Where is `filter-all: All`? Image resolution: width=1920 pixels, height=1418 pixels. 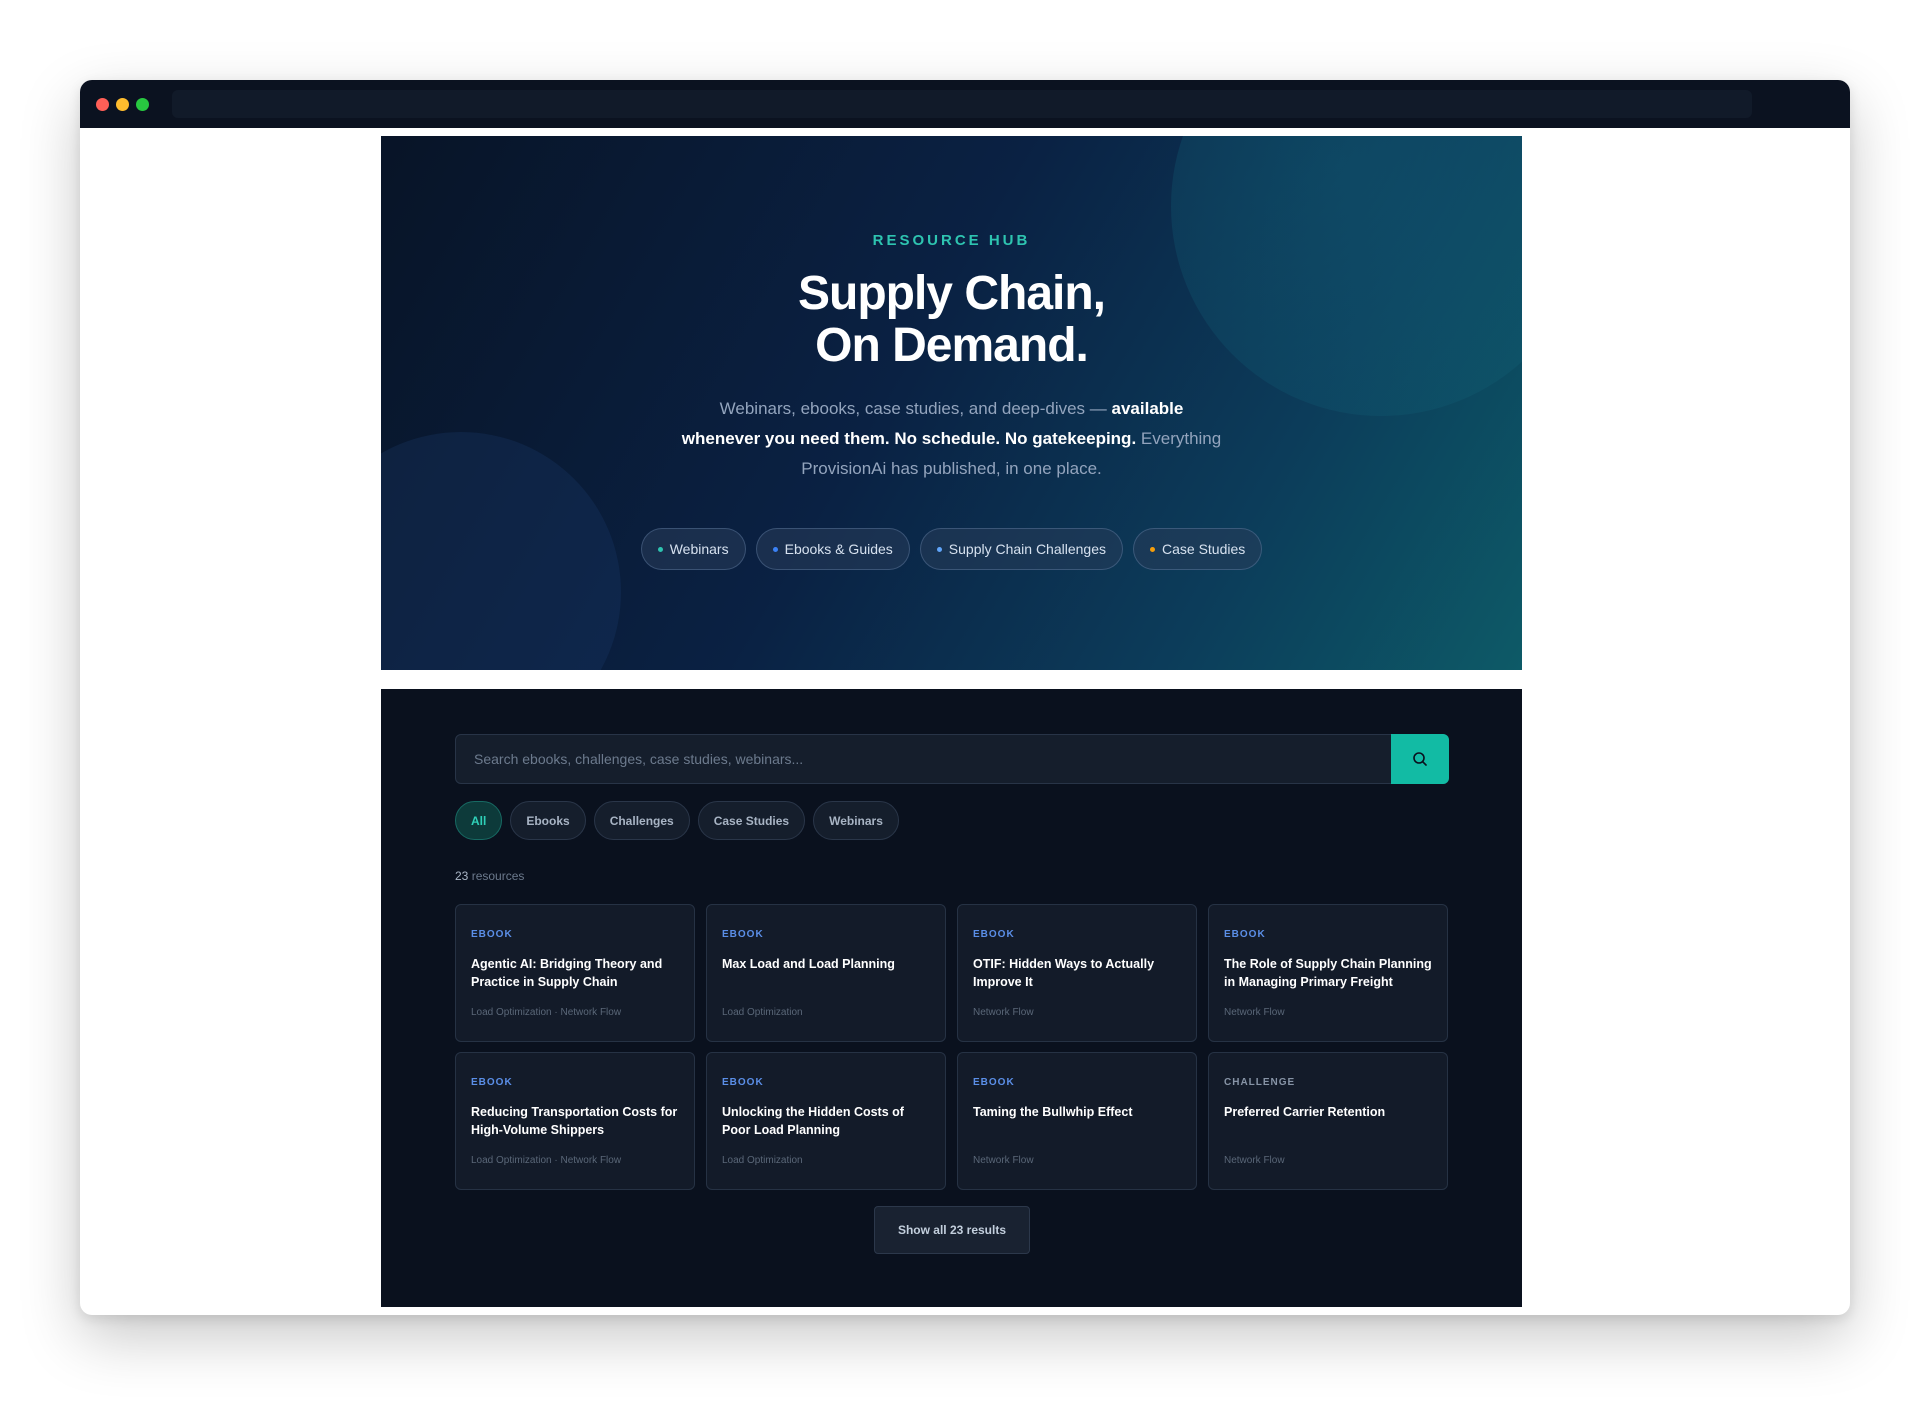 filter-all: All is located at coordinates (479, 820).